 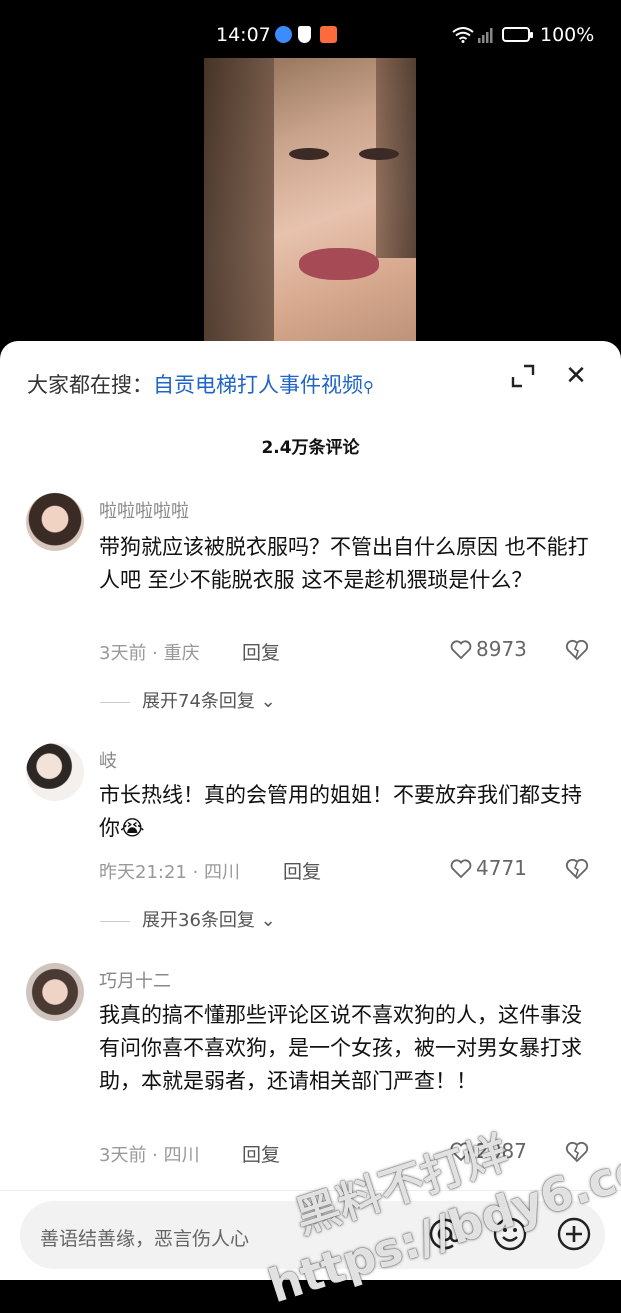 What do you see at coordinates (310, 448) in the screenshot?
I see `comments-count: 2.4万条评论` at bounding box center [310, 448].